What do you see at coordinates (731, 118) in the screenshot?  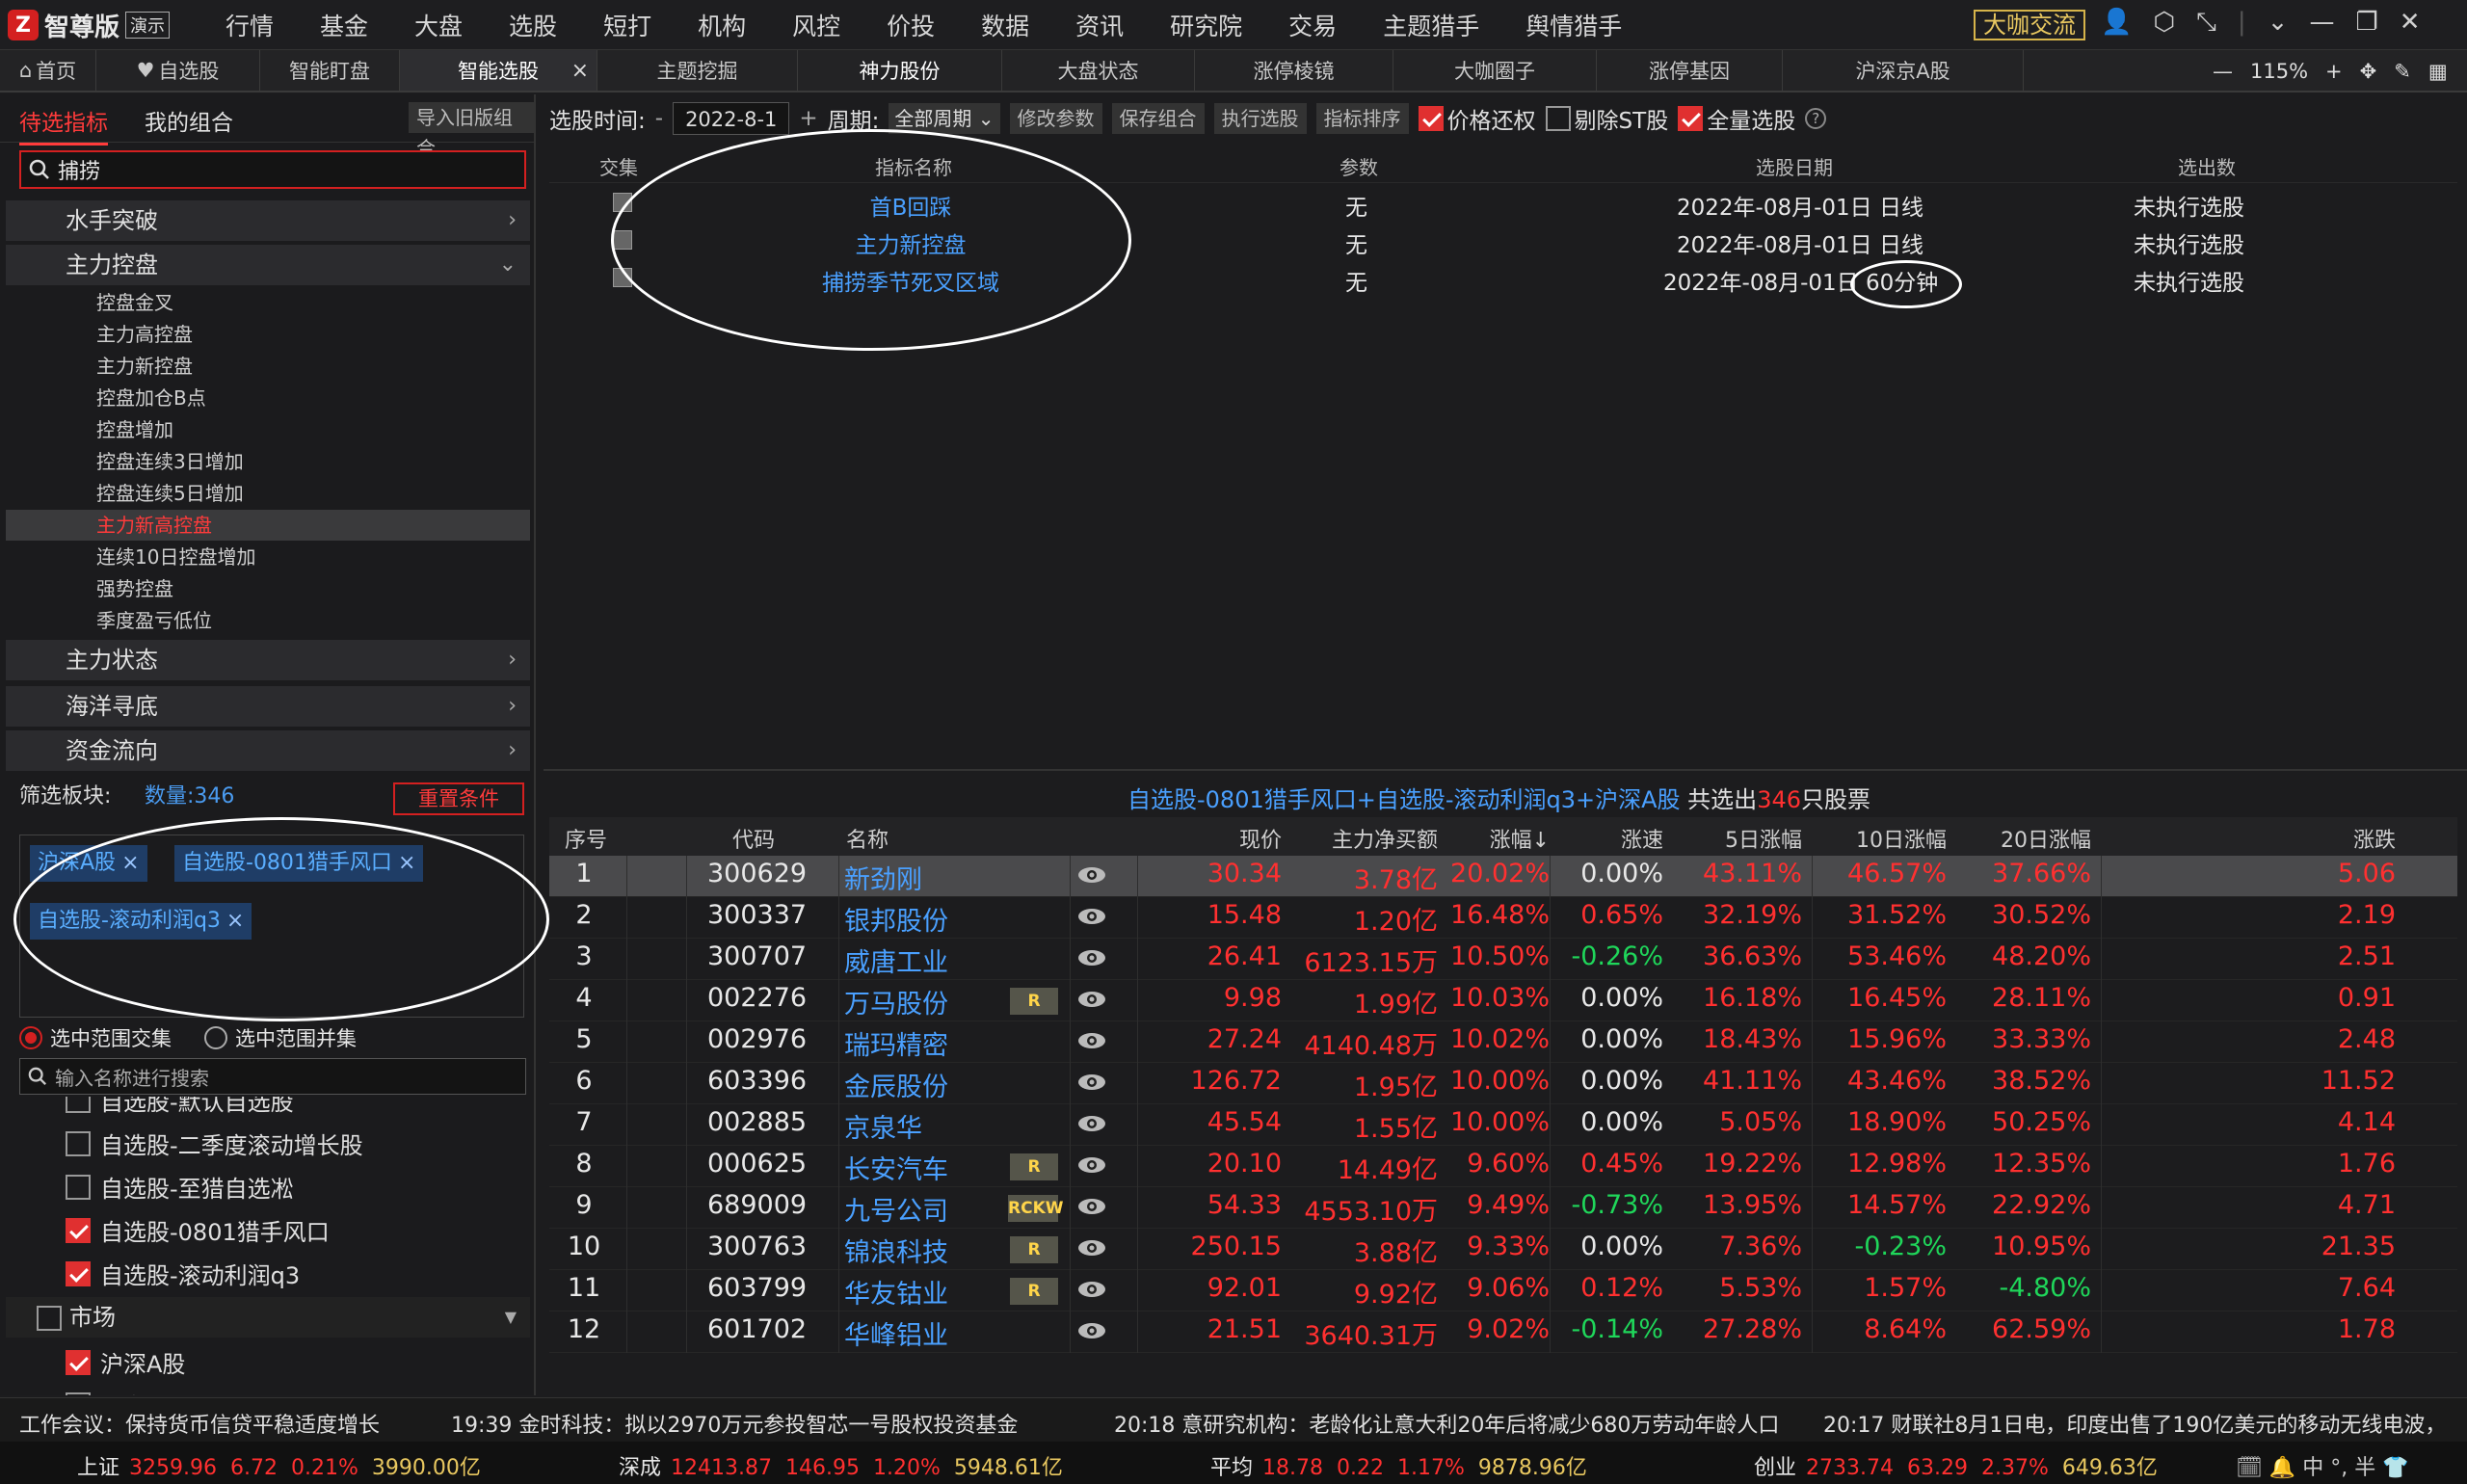 I see `pick-date-input: 2022-8-1` at bounding box center [731, 118].